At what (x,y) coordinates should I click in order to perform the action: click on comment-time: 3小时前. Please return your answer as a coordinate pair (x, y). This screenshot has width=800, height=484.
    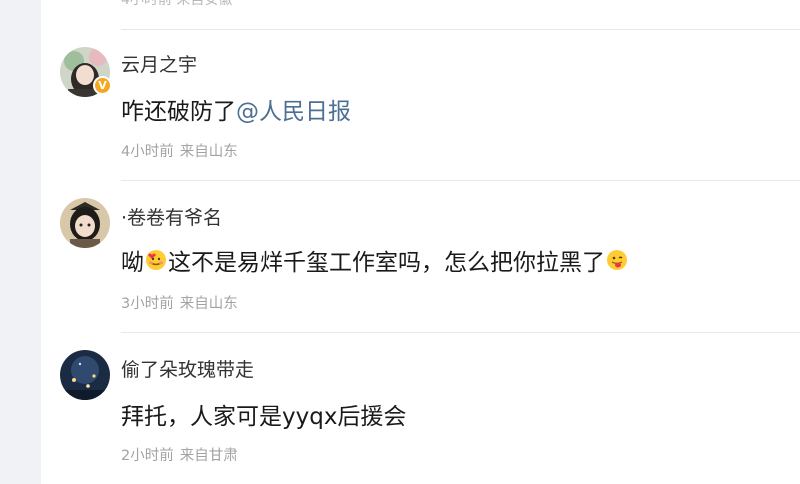
    Looking at the image, I should click on (147, 304).